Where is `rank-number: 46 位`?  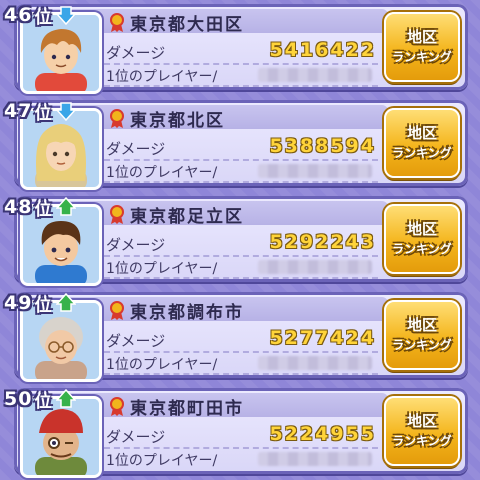 rank-number: 46 位 is located at coordinates (40, 15).